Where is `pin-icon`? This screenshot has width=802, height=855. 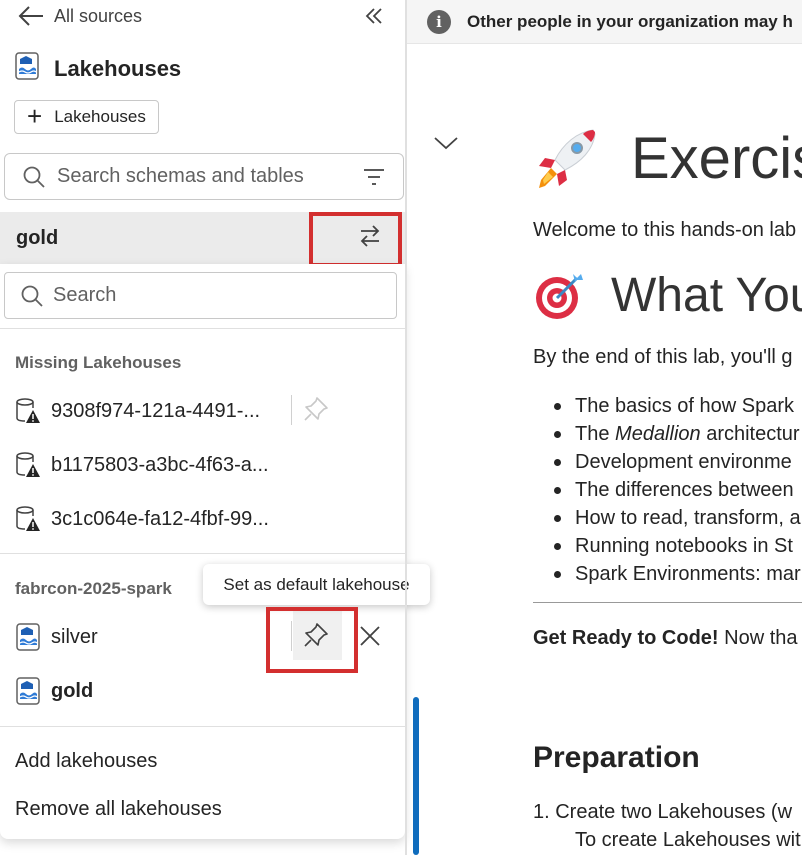
pin-icon is located at coordinates (316, 409).